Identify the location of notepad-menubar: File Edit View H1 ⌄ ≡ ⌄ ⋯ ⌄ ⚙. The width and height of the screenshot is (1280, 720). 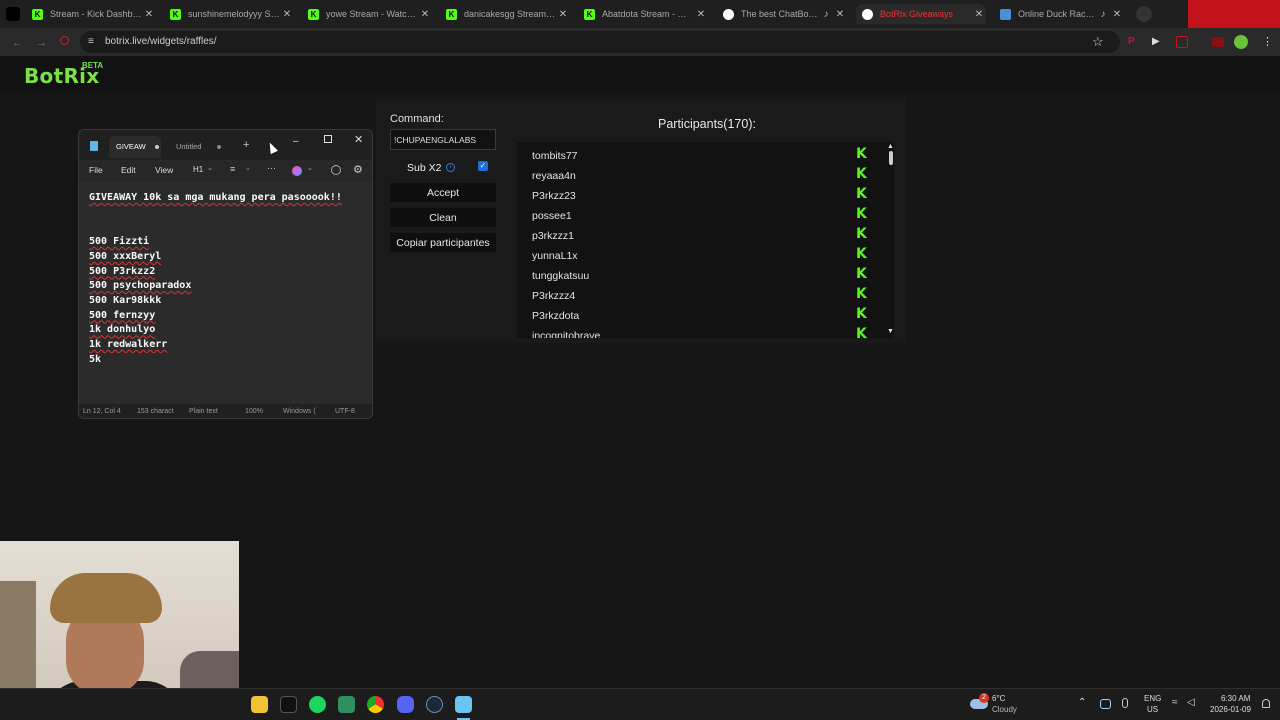
(225, 171).